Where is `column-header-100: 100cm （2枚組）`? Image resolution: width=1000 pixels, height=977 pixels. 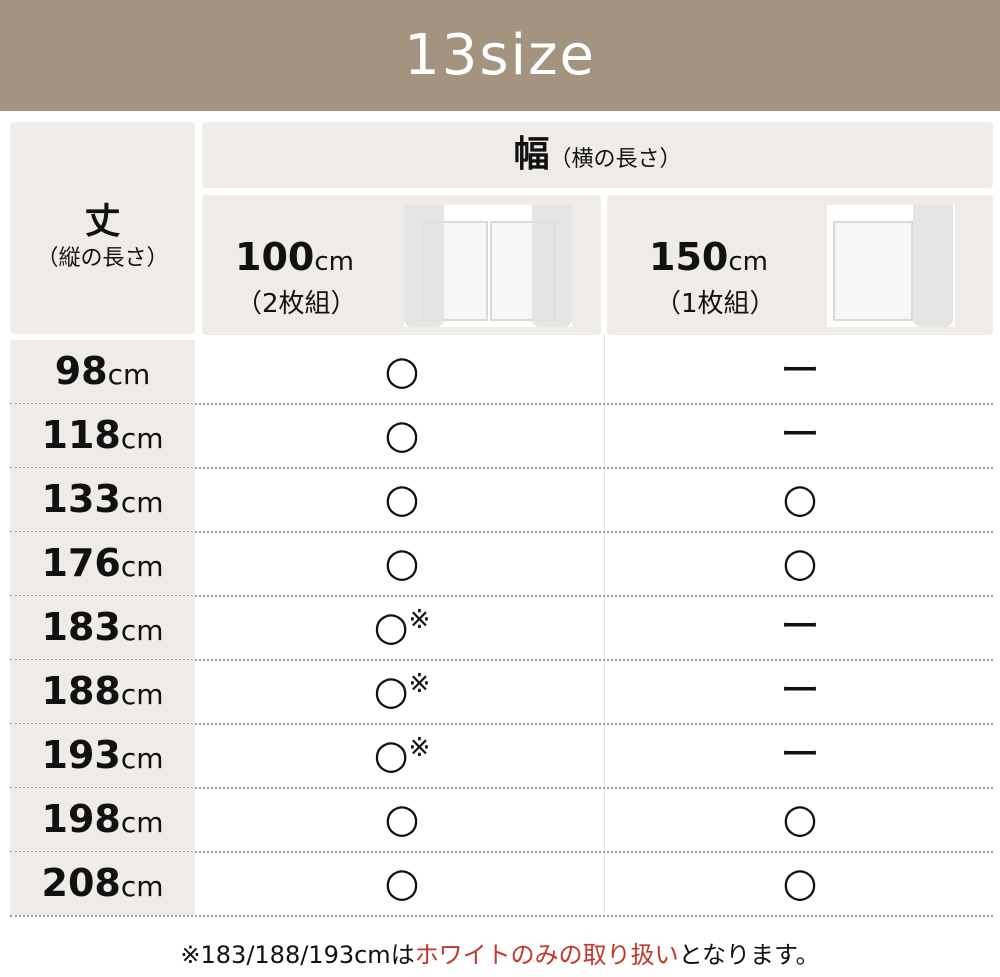 column-header-100: 100cm （2枚組） is located at coordinates (401, 265).